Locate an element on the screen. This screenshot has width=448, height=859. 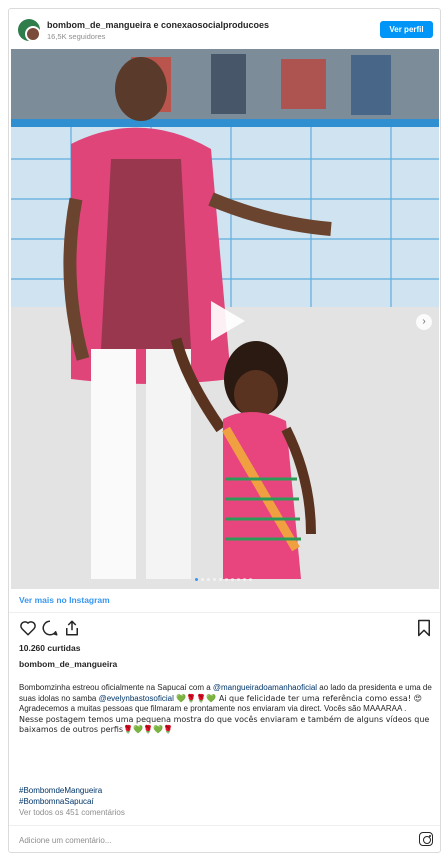
followers-count: 16,5K seguidores is located at coordinates (76, 36).